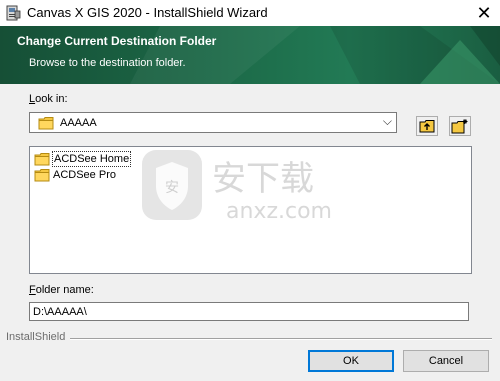 This screenshot has width=500, height=381. I want to click on look-in-value: AAAAA, so click(78, 123).